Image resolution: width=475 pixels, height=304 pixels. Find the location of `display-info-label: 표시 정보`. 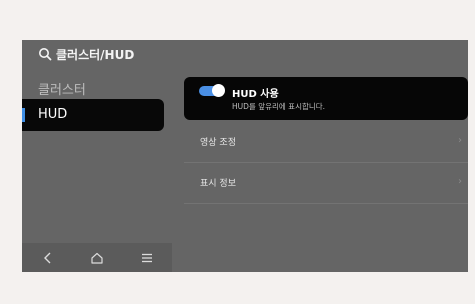

display-info-label: 표시 정보 is located at coordinates (218, 184).